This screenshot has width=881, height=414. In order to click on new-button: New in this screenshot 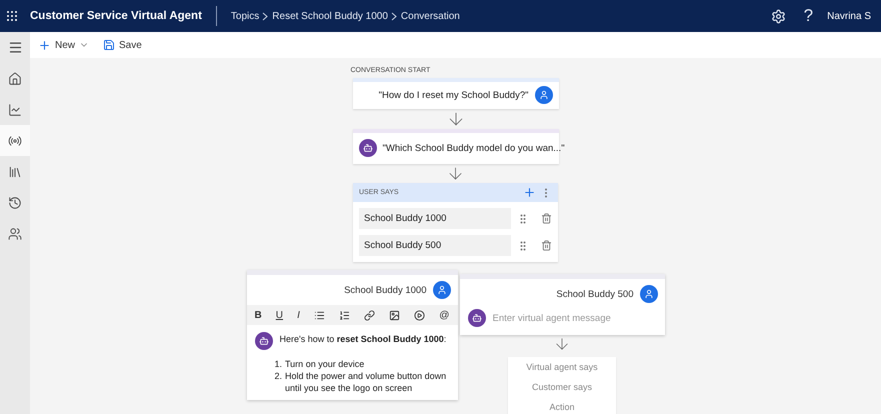, I will do `click(64, 45)`.